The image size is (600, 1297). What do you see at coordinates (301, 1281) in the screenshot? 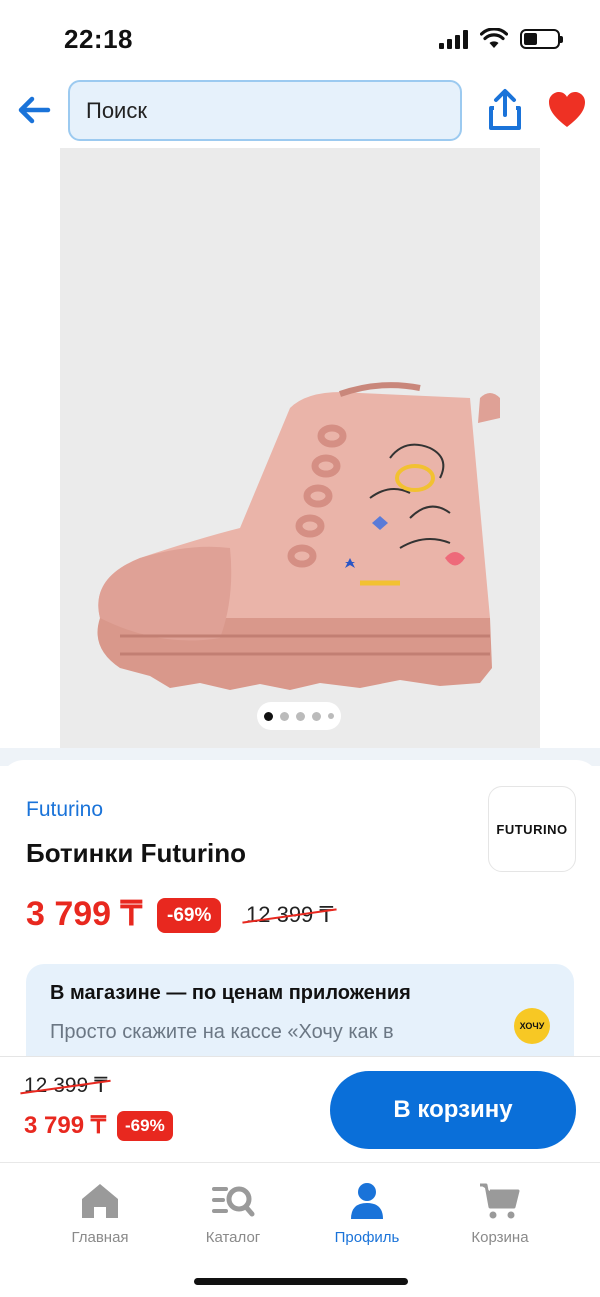
I see `home-indicator` at bounding box center [301, 1281].